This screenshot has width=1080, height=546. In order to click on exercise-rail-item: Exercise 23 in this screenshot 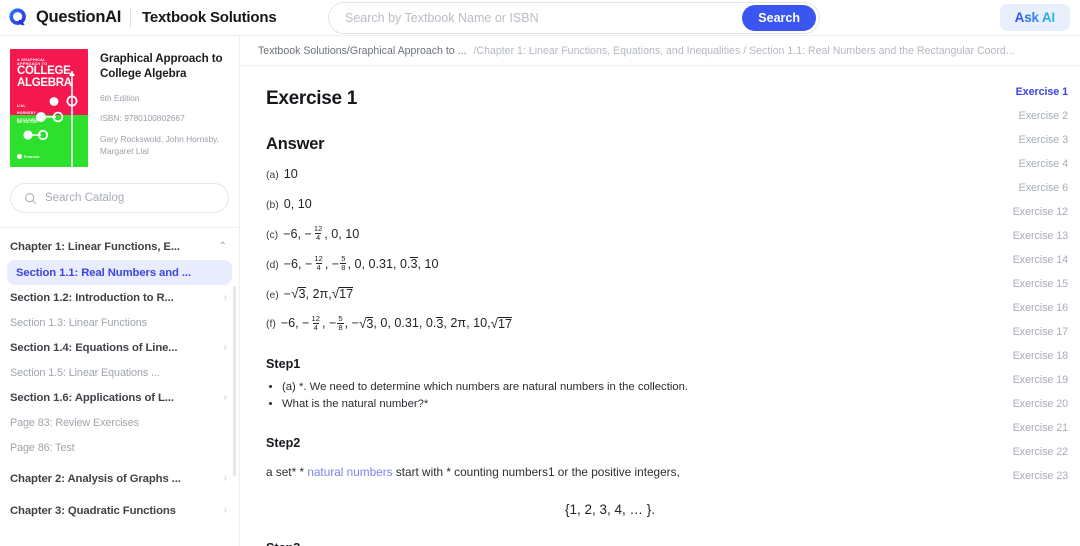, I will do `click(1025, 476)`.